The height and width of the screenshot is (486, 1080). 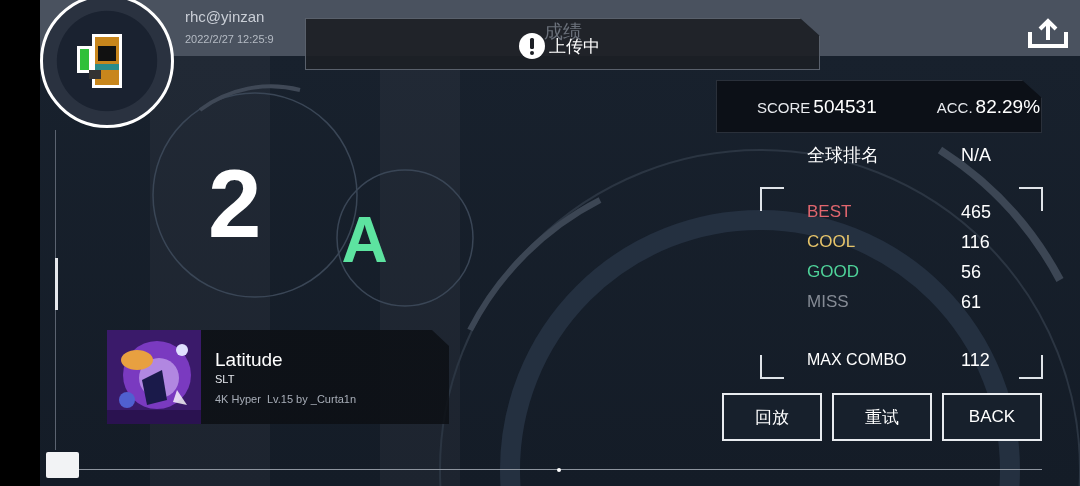 I want to click on ranking-value: N/A, so click(x=976, y=155).